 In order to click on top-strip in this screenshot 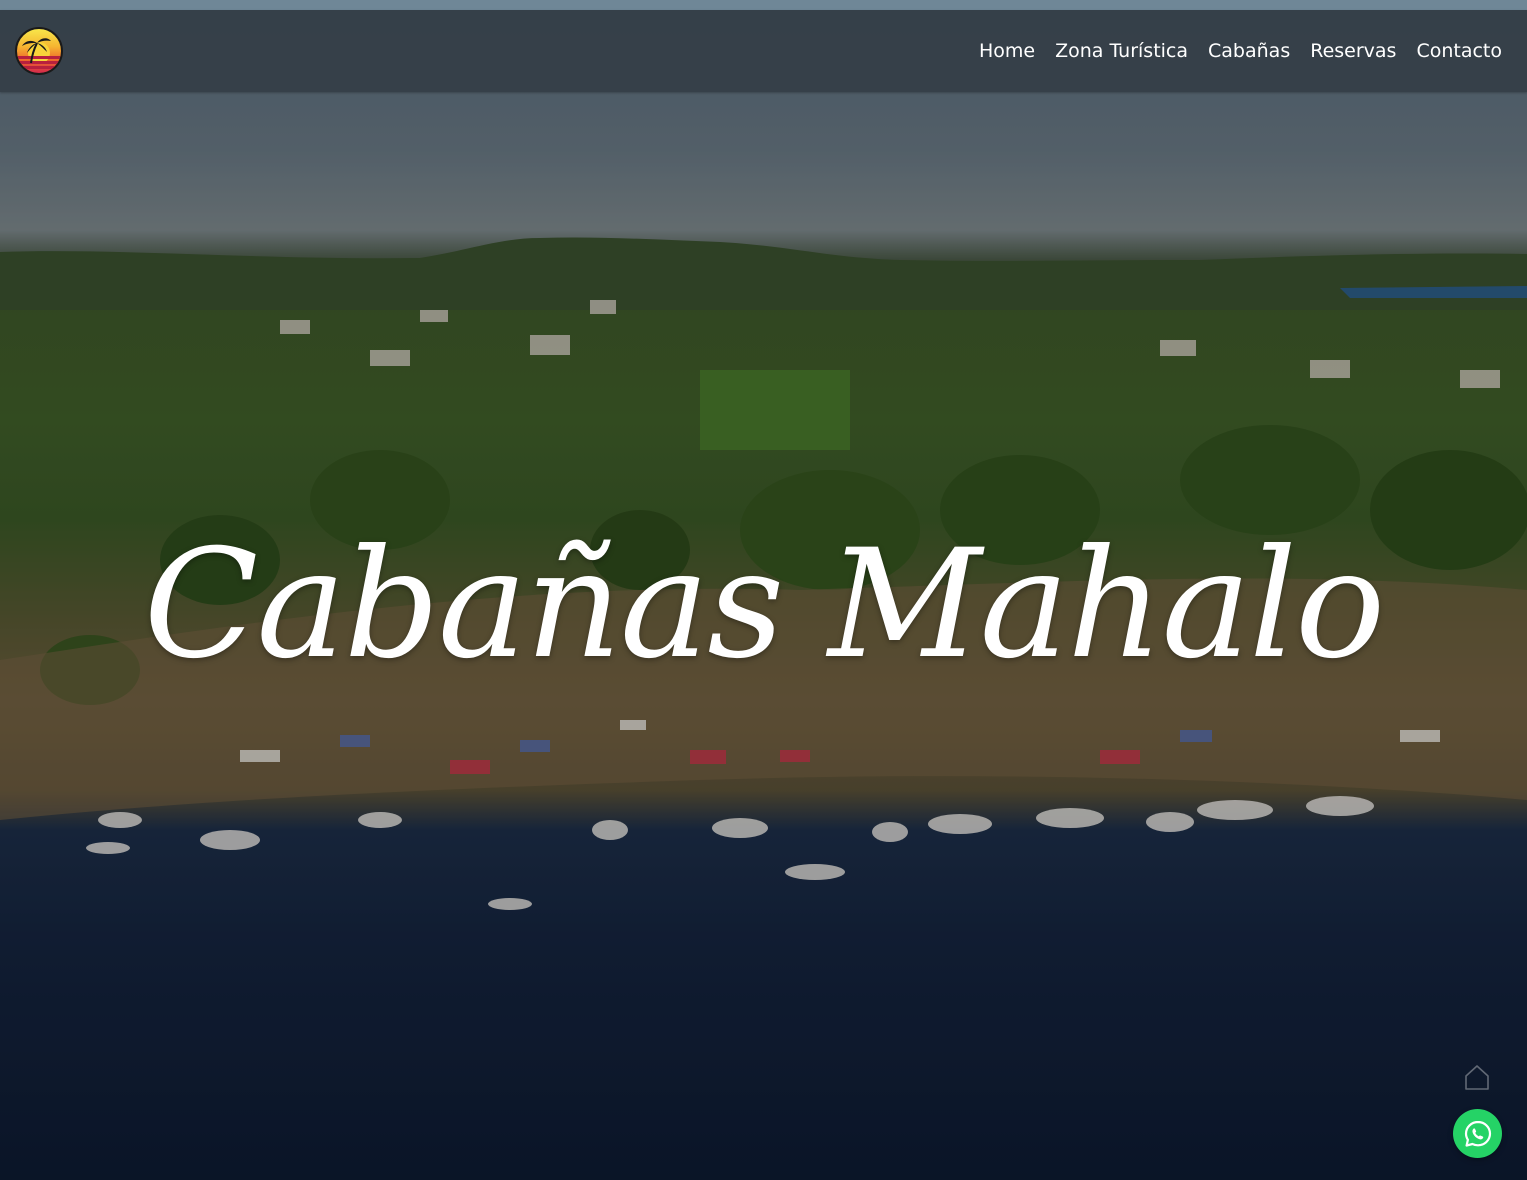, I will do `click(763, 5)`.